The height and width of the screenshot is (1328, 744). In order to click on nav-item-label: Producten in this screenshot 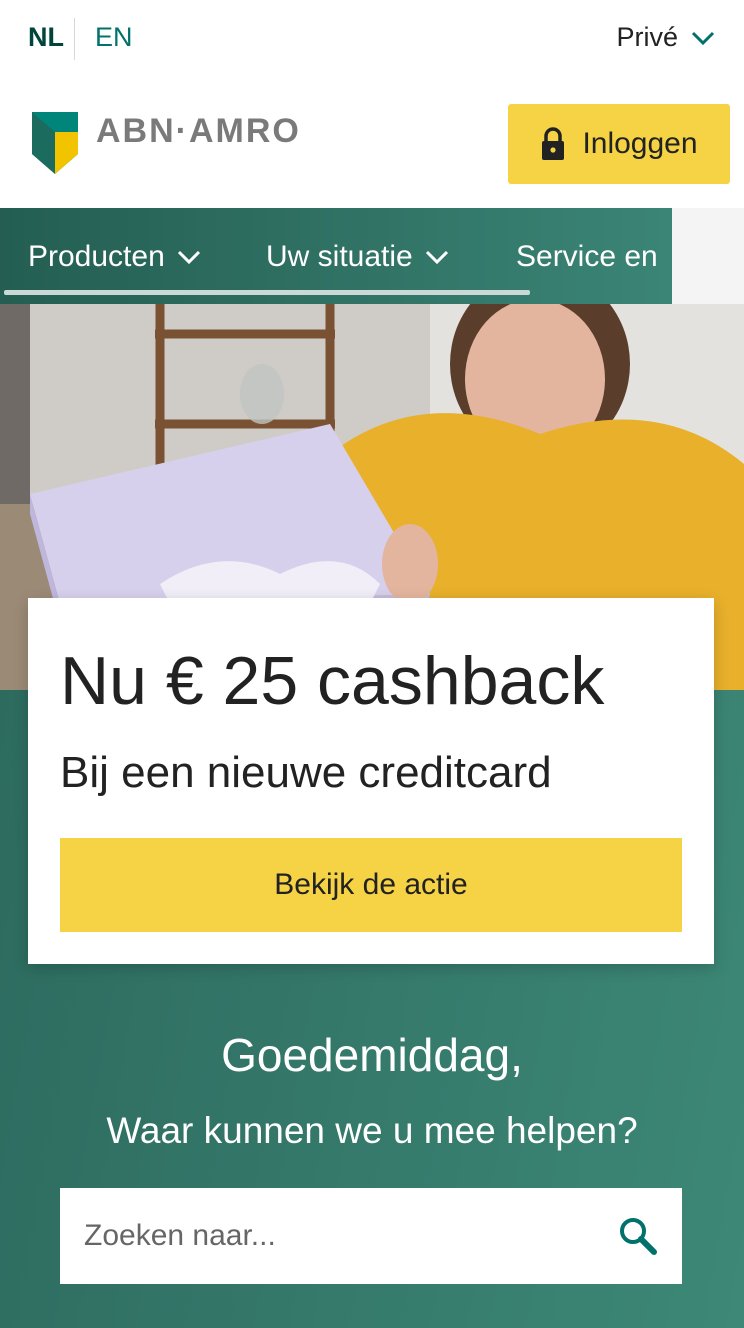, I will do `click(96, 256)`.